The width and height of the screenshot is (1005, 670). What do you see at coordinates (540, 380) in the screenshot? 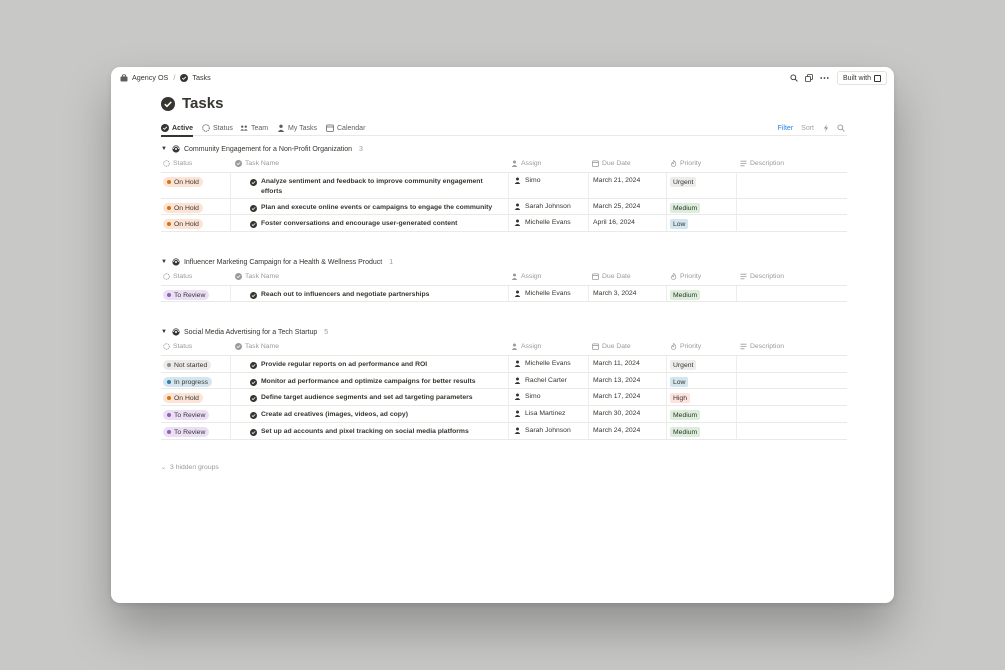
I see `assign-cell: Rachel Carter` at bounding box center [540, 380].